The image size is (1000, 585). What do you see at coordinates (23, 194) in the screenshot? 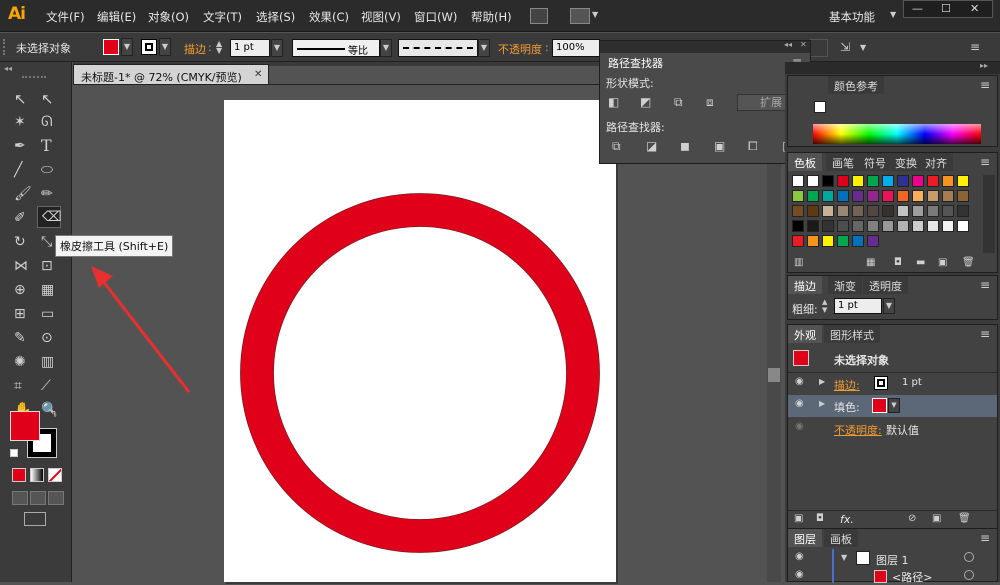
I see `paintbrush-tool-icon: 🖌` at bounding box center [23, 194].